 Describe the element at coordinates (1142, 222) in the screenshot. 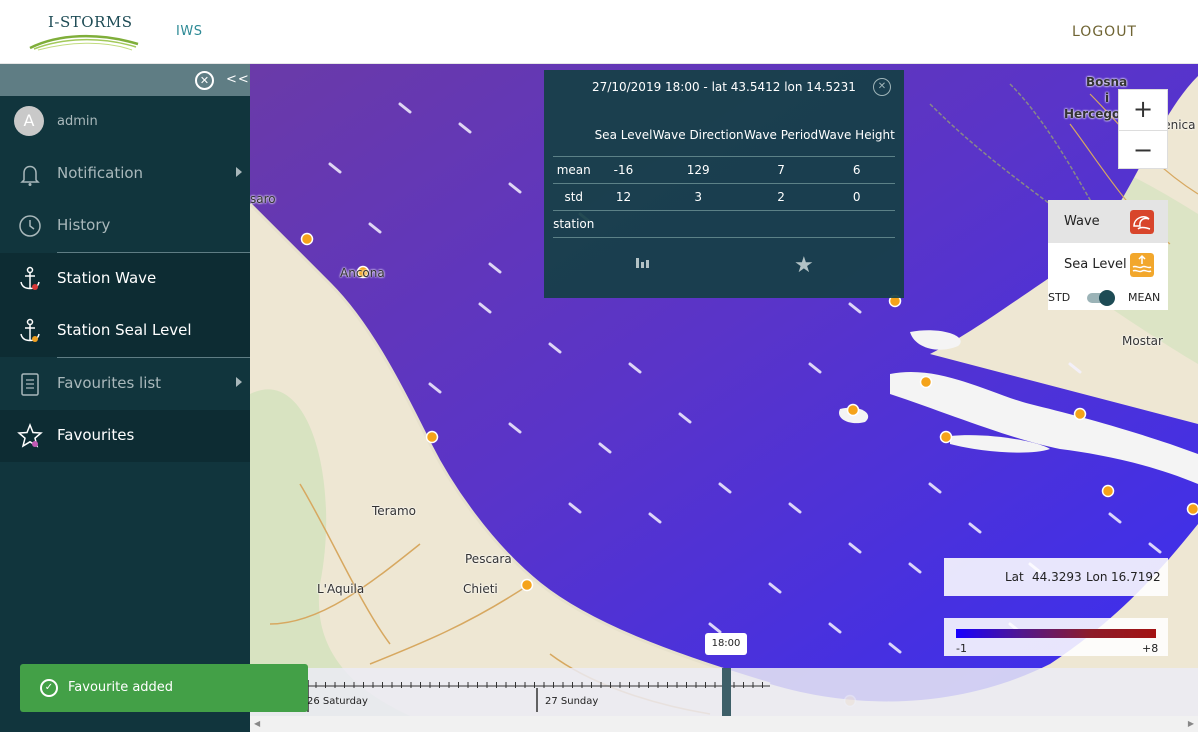

I see `wave-icon` at that location.